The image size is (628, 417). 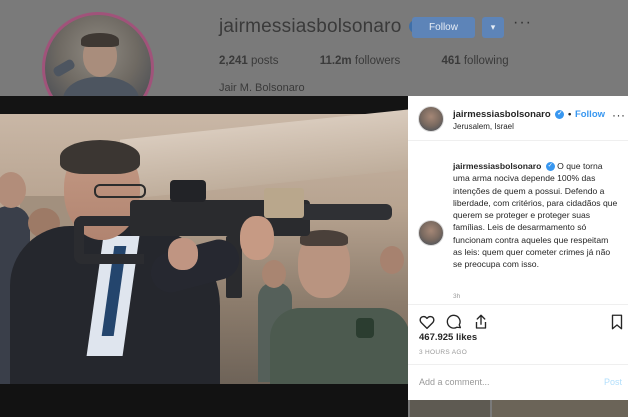 I want to click on post-follow-button: Follow, so click(x=590, y=114).